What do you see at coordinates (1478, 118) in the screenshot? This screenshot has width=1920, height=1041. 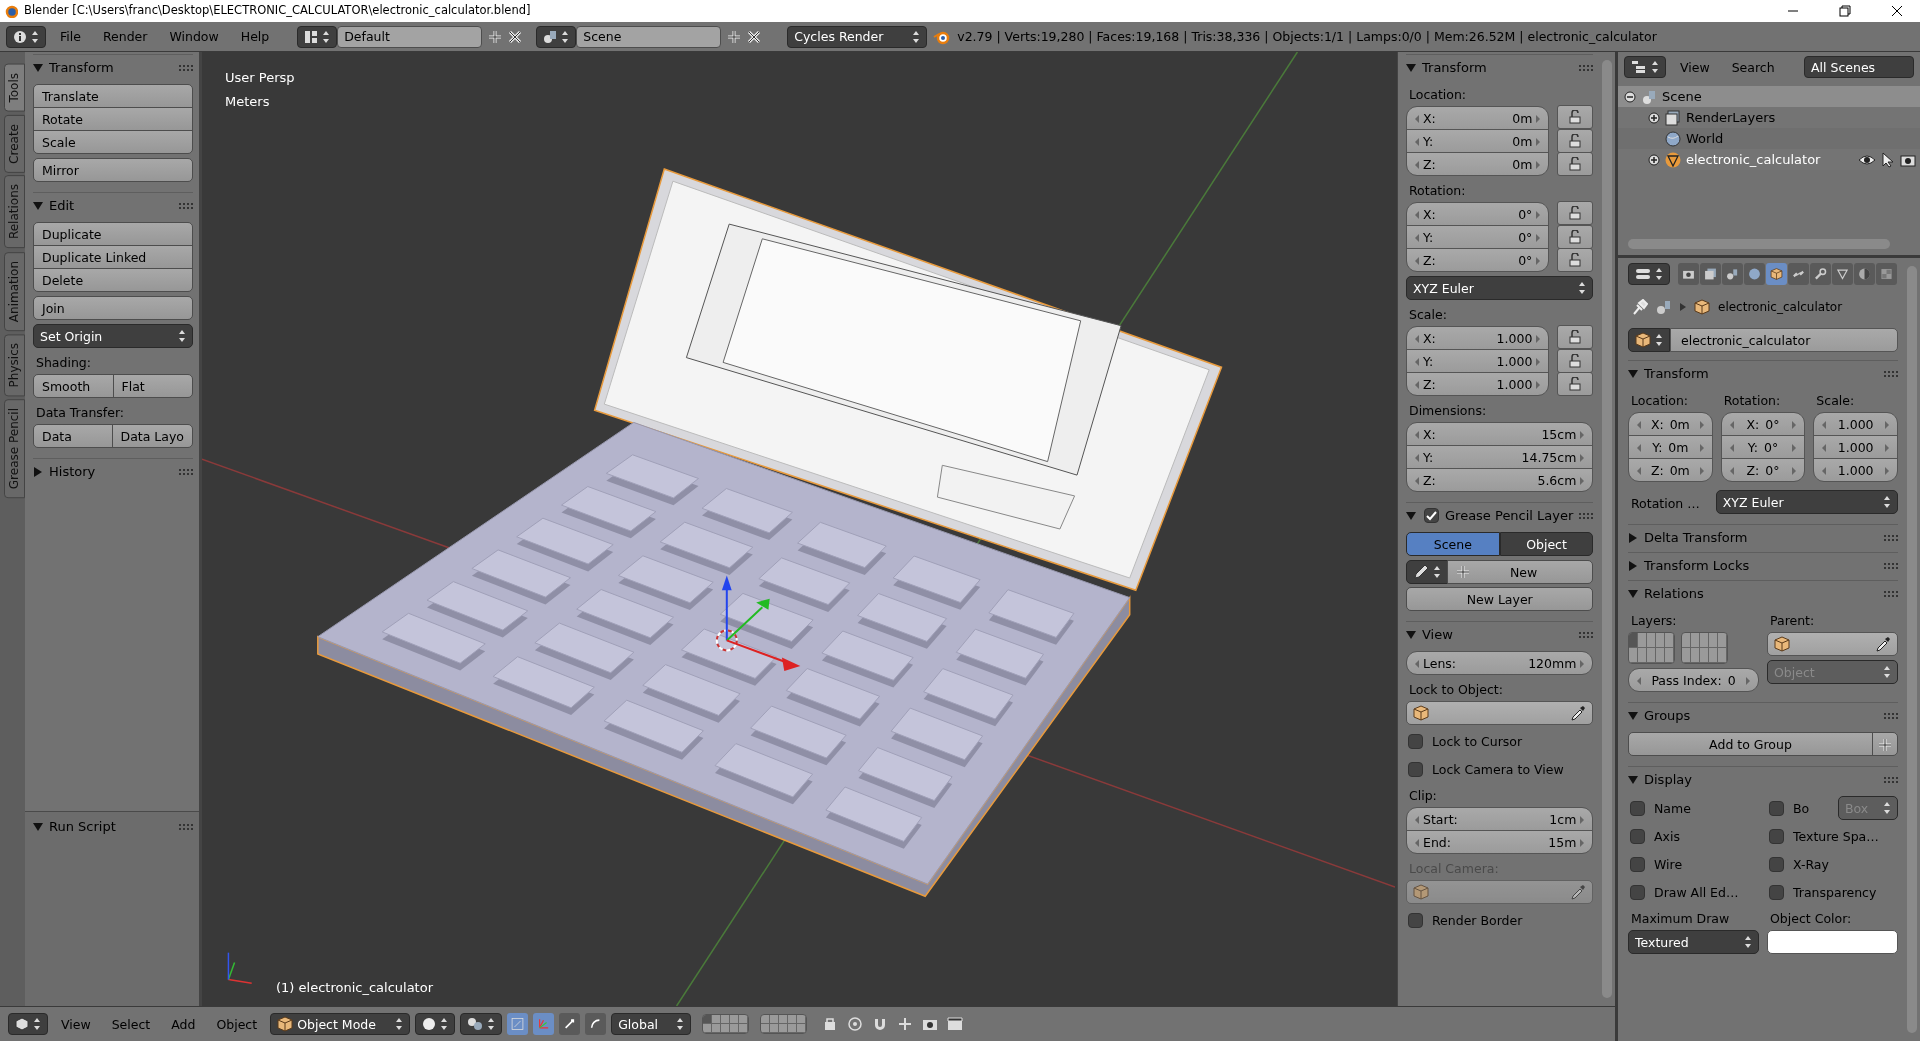 I see `number-field: X: 0m` at bounding box center [1478, 118].